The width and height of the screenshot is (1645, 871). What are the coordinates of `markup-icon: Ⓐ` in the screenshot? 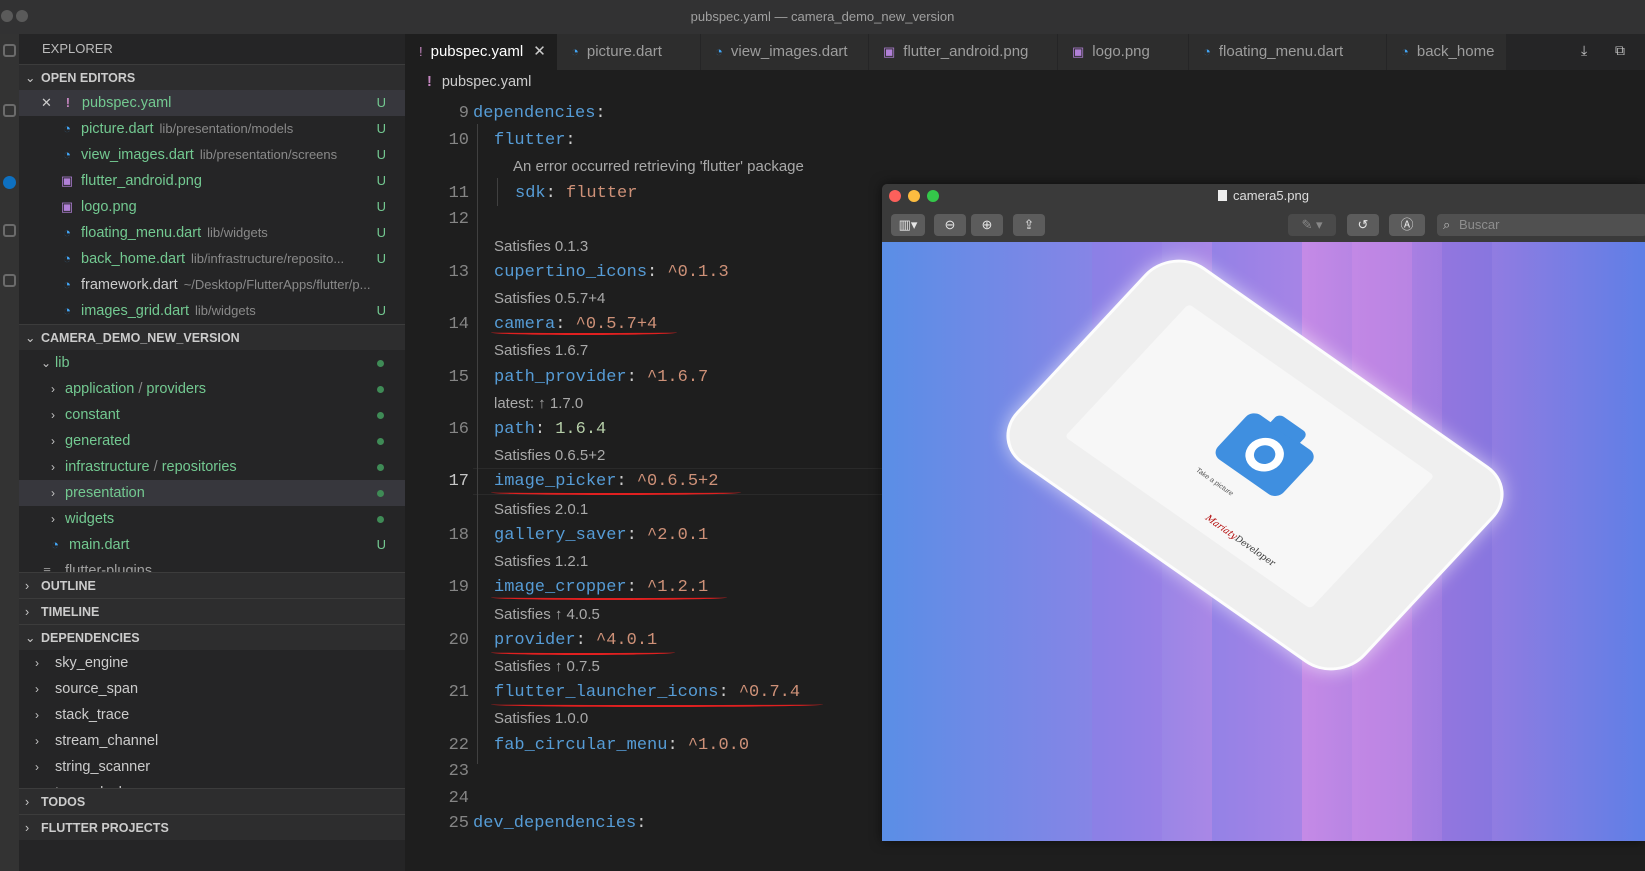 It's located at (1407, 225).